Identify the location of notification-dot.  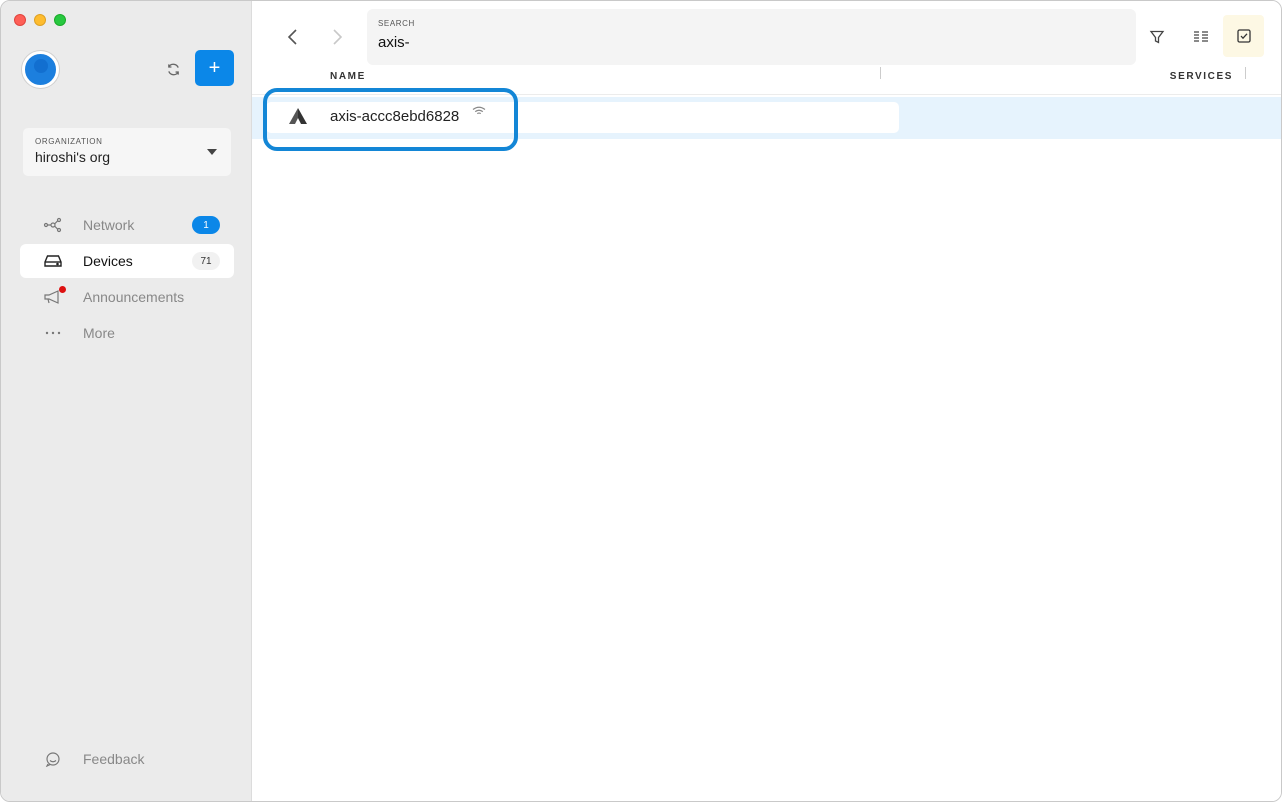
(62, 289).